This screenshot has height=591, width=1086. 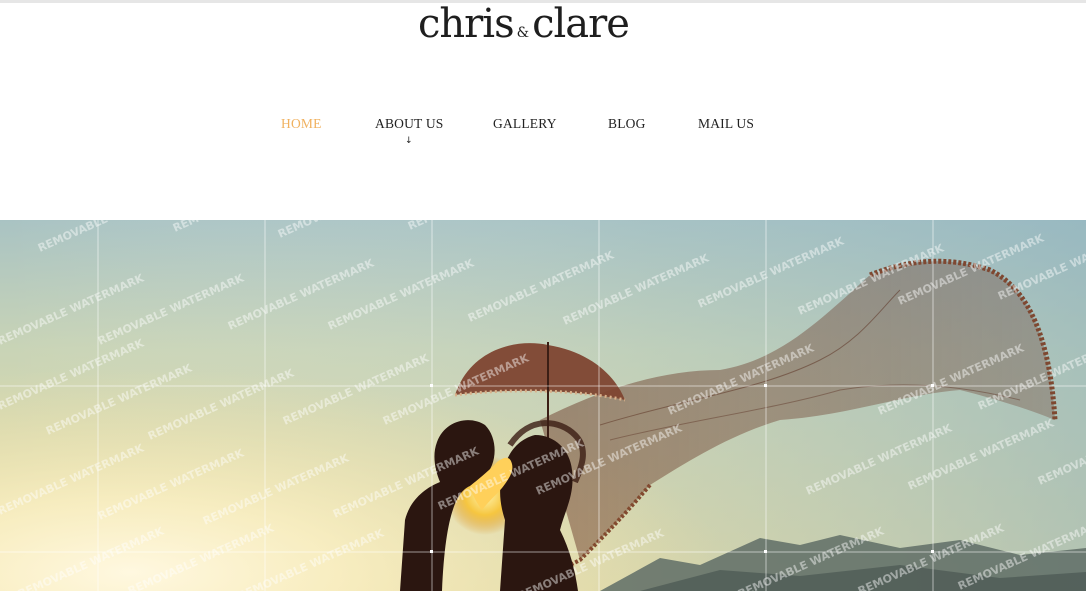 What do you see at coordinates (525, 124) in the screenshot?
I see `nav-gallery: GALLERY` at bounding box center [525, 124].